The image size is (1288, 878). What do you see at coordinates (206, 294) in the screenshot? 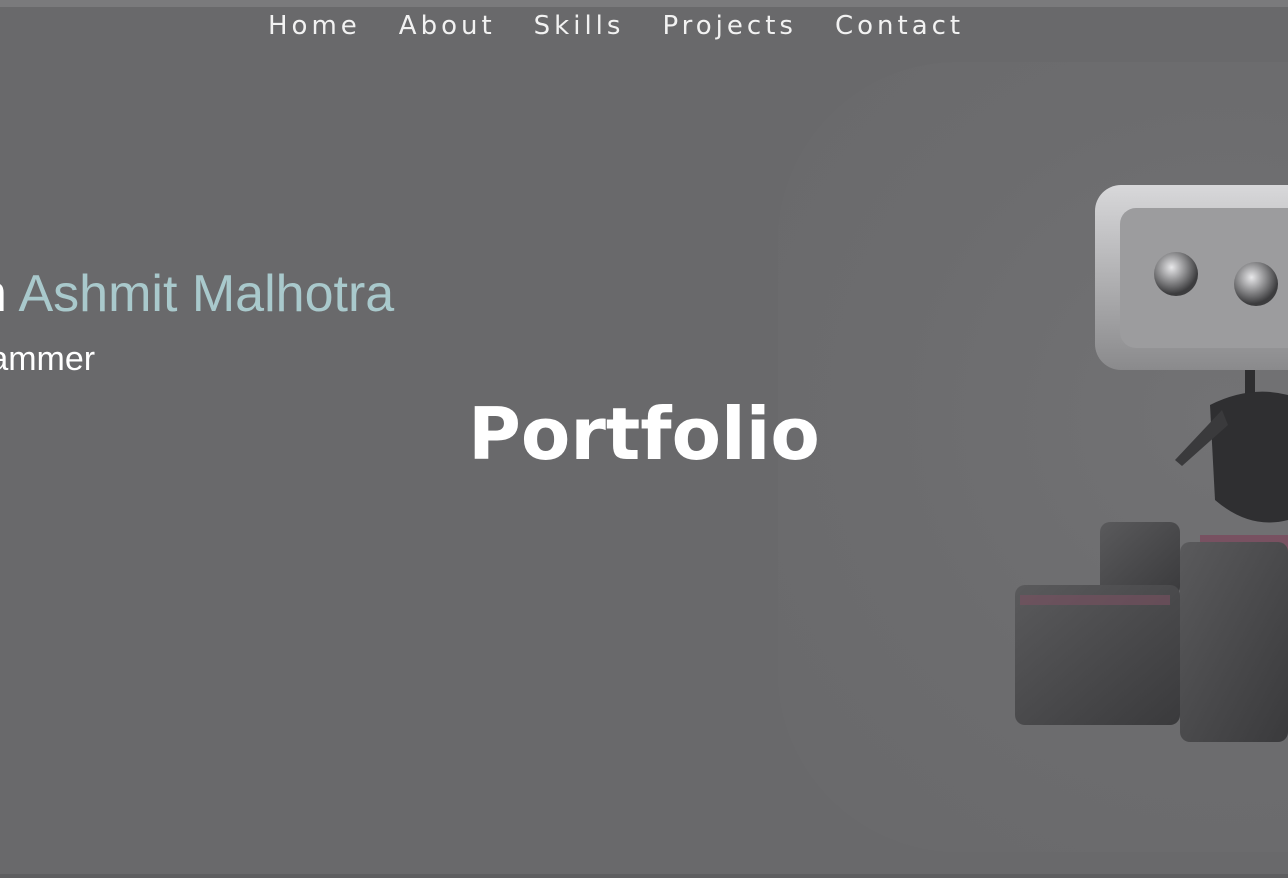
I see `hero-name: Ashmit Malhotra` at bounding box center [206, 294].